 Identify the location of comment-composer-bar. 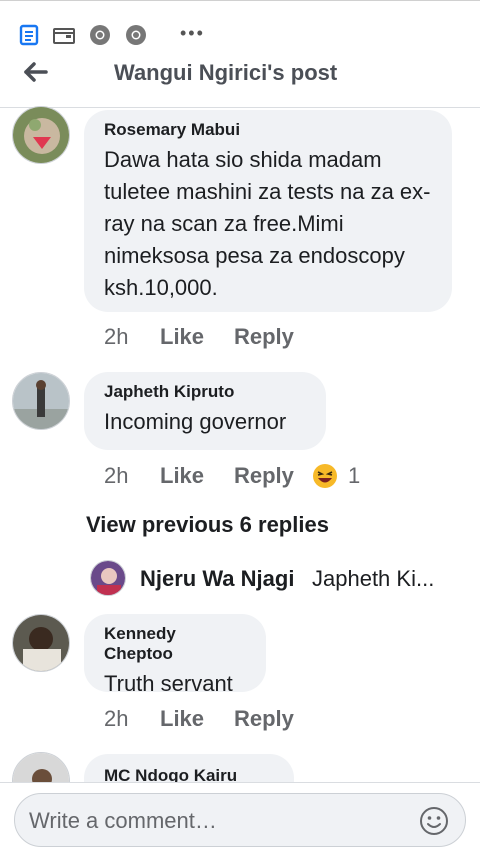
(240, 818).